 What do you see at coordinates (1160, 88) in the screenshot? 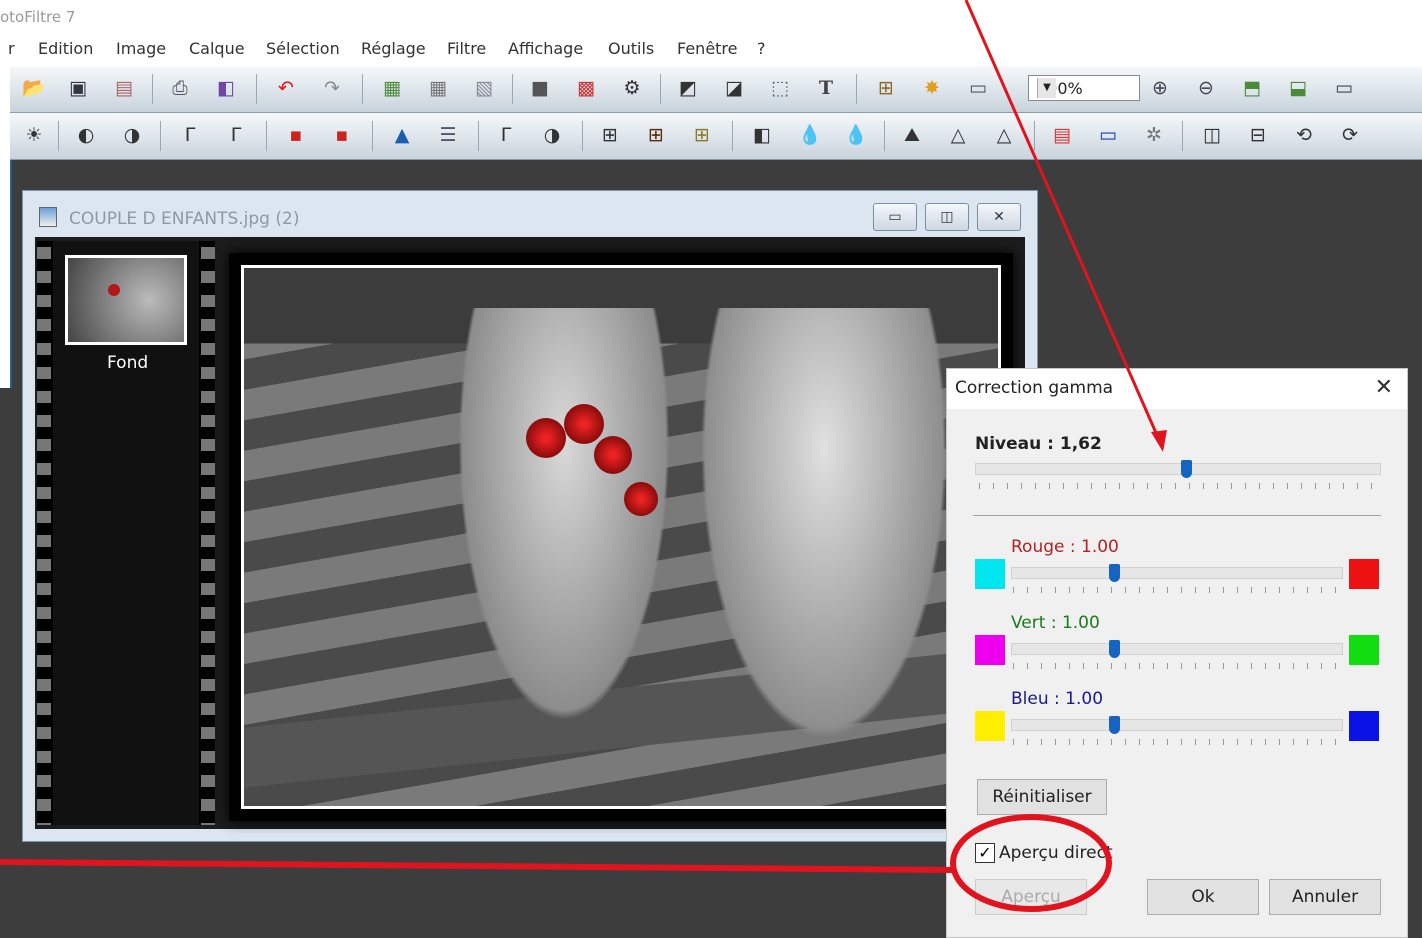
I see `zoom-in-icon: ⊕` at bounding box center [1160, 88].